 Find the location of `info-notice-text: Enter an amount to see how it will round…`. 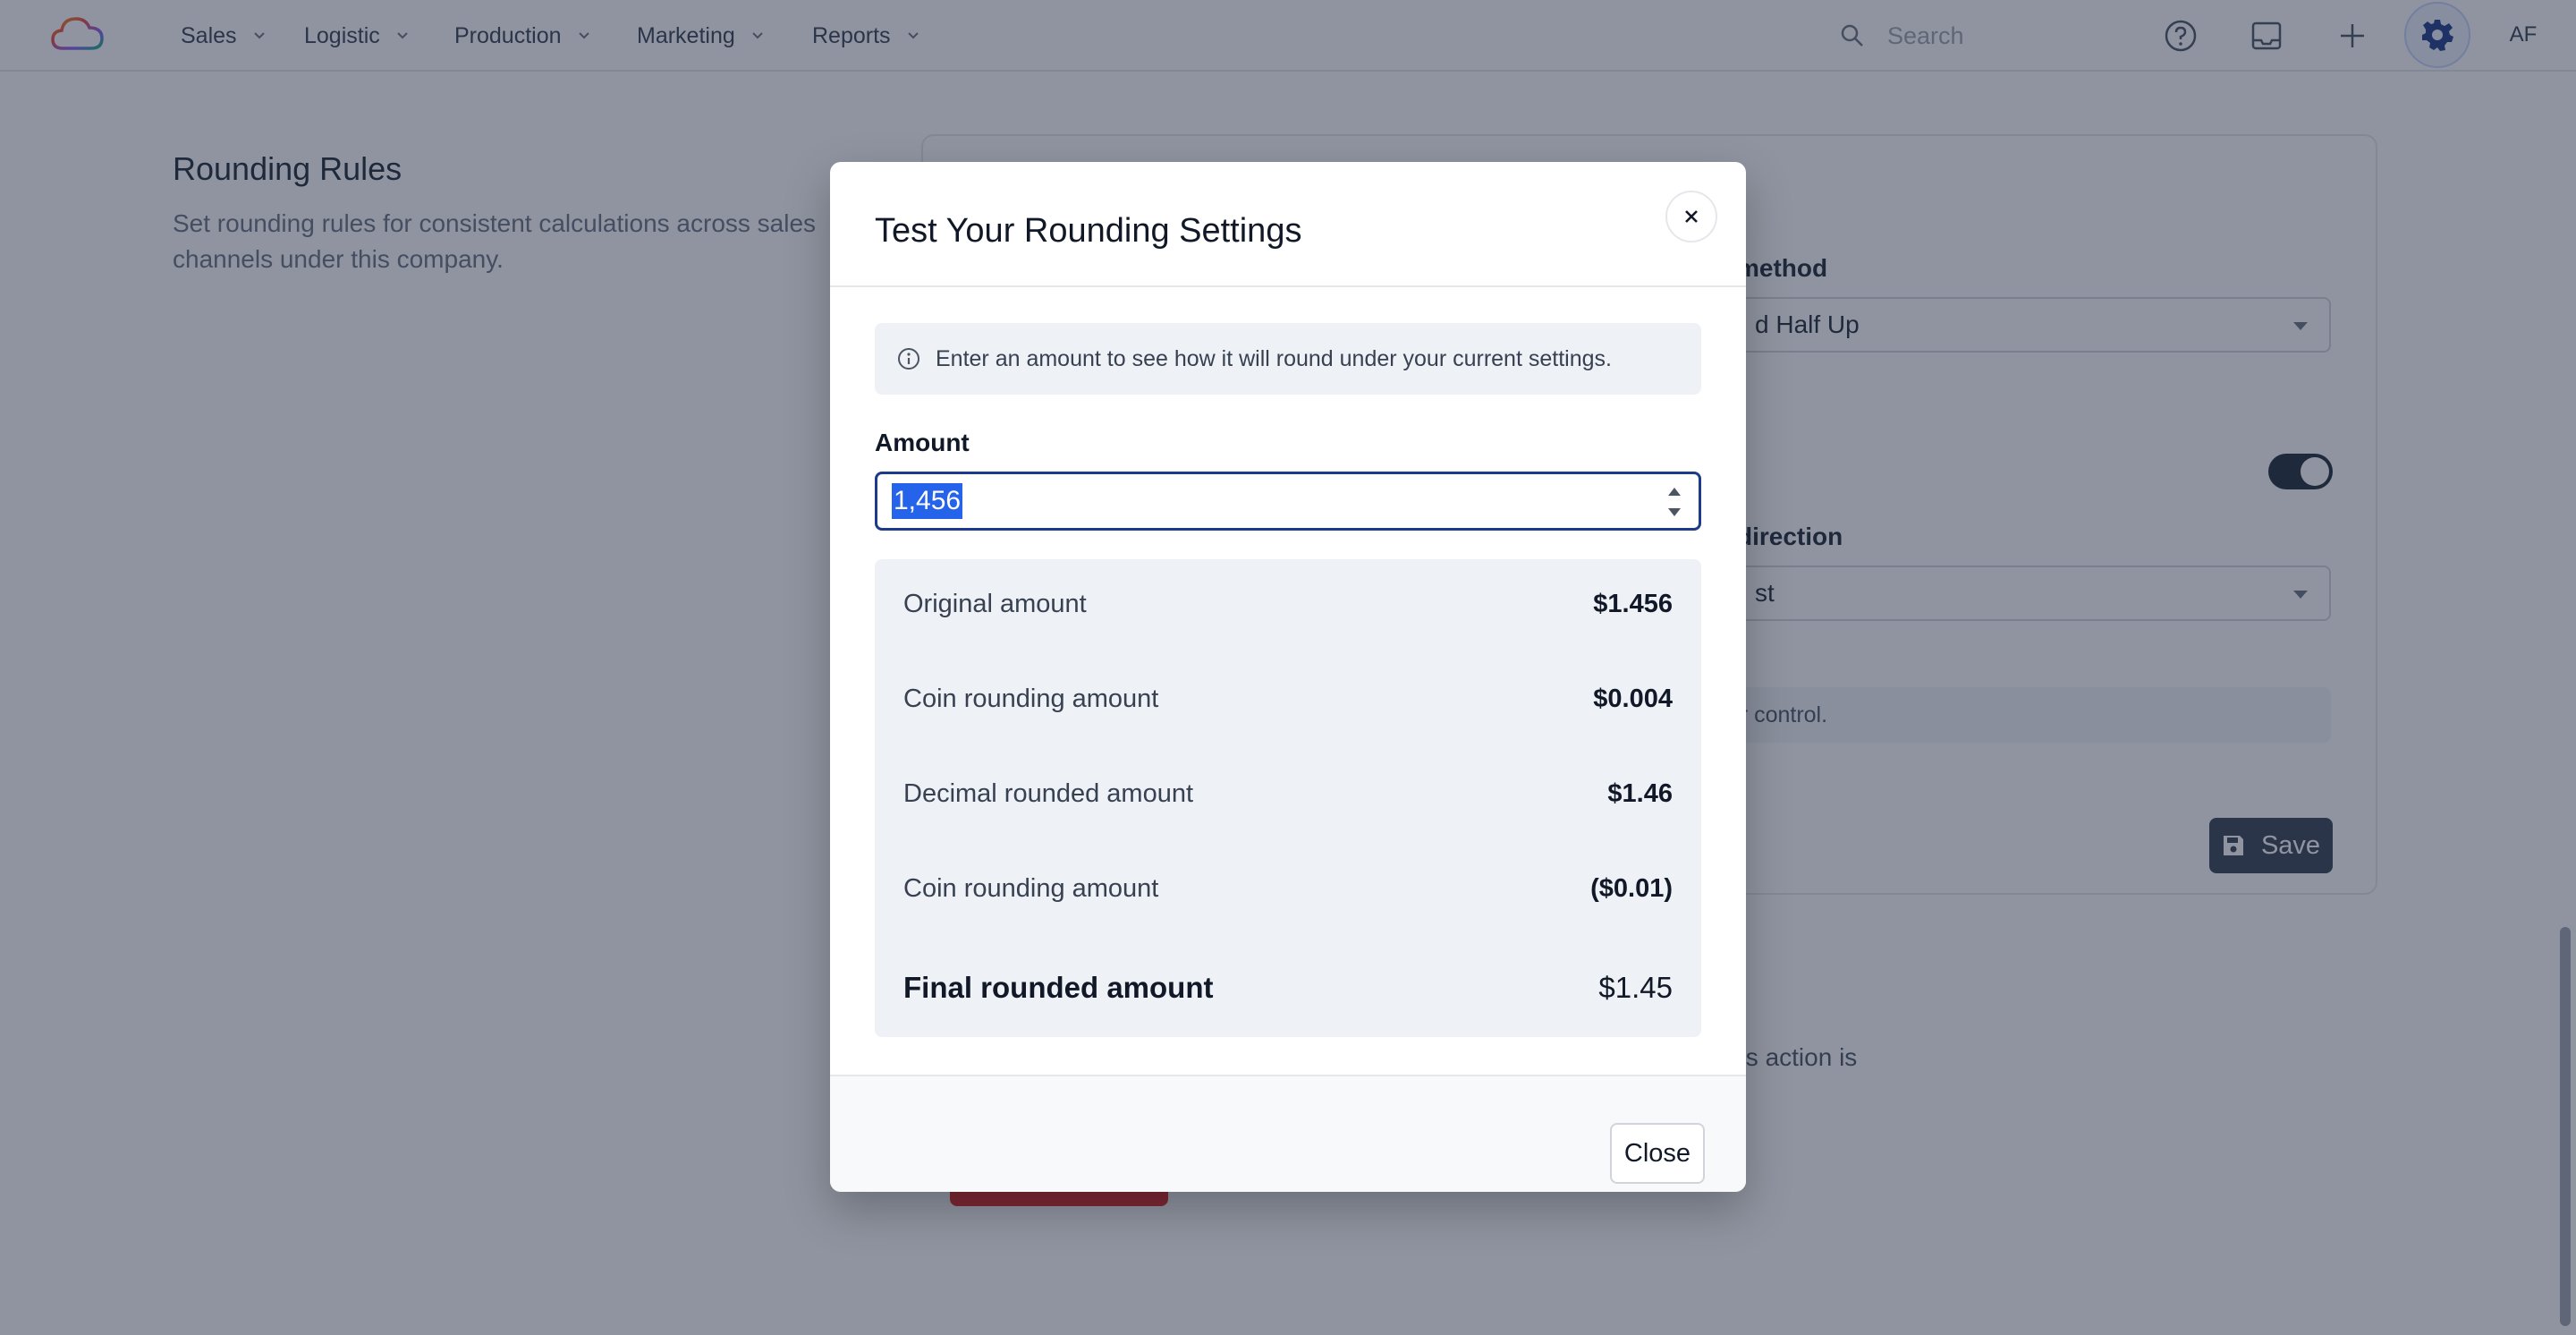

info-notice-text: Enter an amount to see how it will round… is located at coordinates (1274, 358).